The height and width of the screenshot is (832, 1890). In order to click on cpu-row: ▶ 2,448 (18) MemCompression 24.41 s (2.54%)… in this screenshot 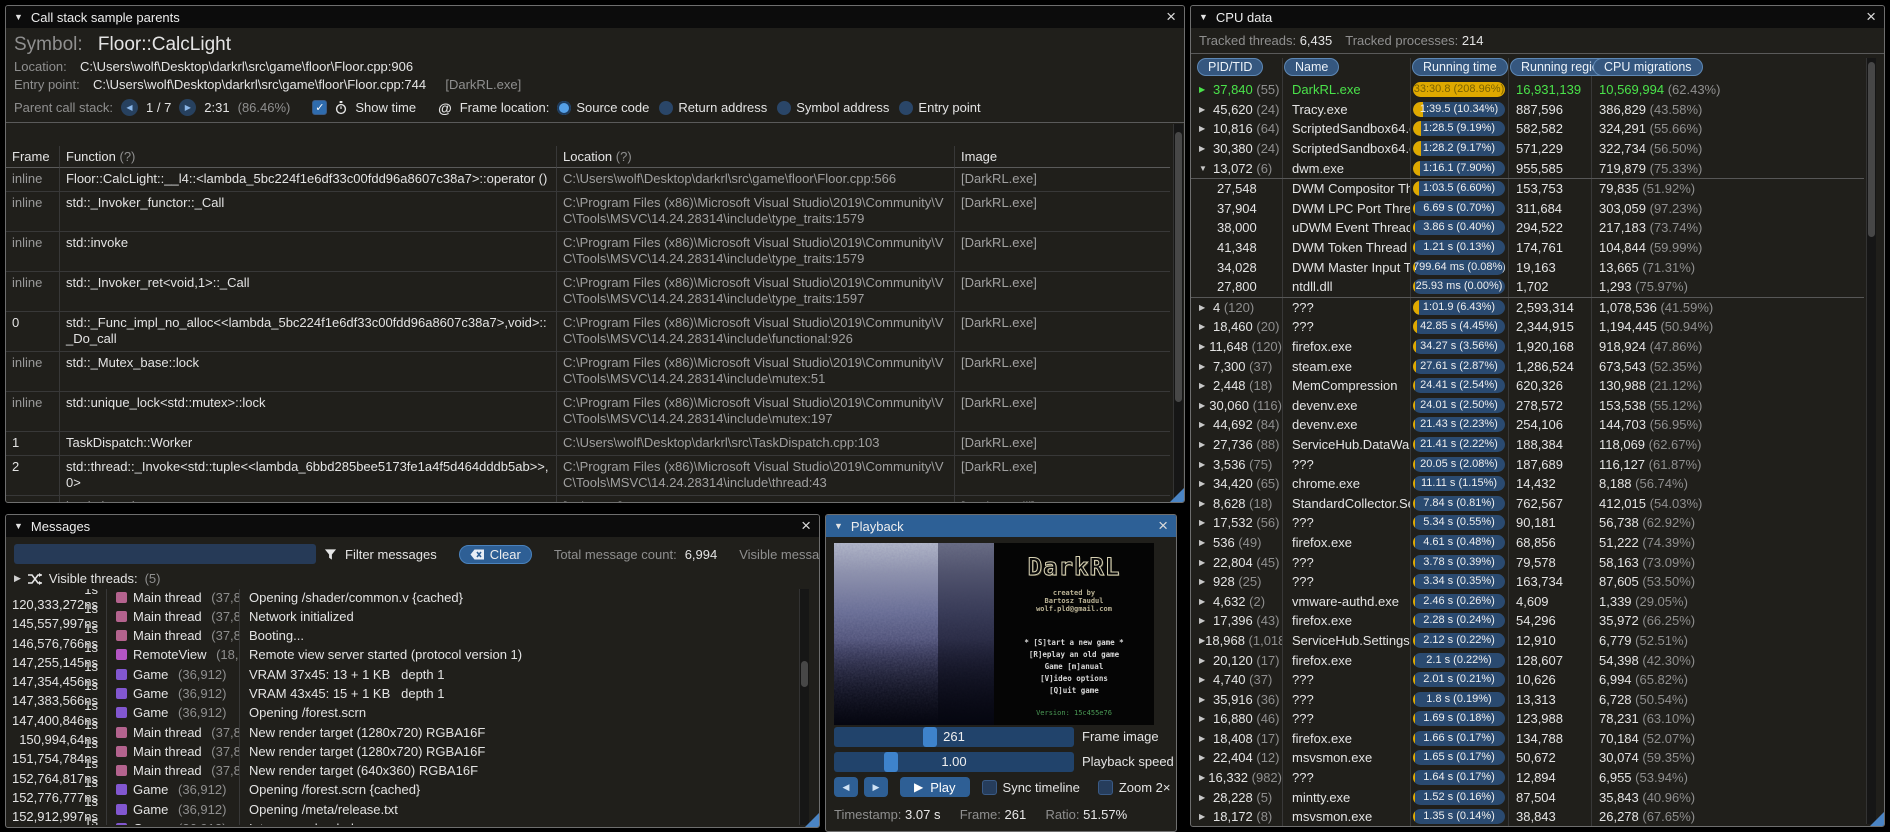, I will do `click(1527, 386)`.